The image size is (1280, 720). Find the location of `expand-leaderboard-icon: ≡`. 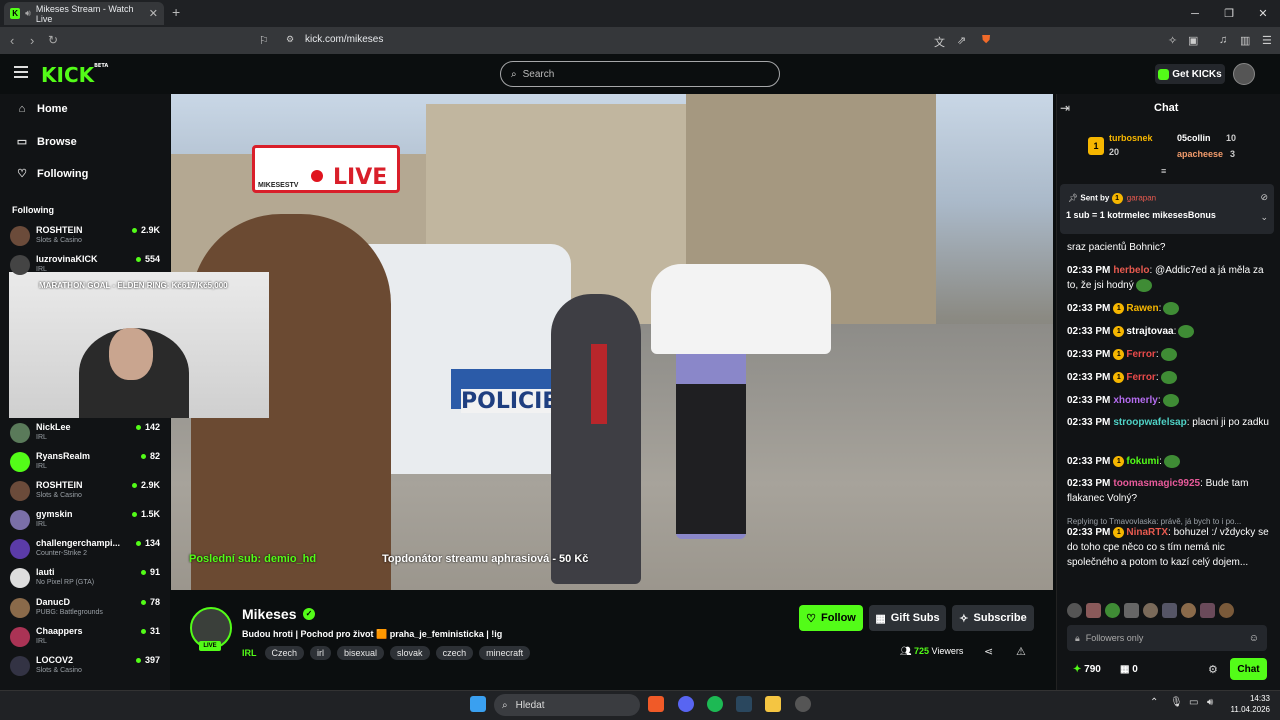

expand-leaderboard-icon: ≡ is located at coordinates (1163, 171).